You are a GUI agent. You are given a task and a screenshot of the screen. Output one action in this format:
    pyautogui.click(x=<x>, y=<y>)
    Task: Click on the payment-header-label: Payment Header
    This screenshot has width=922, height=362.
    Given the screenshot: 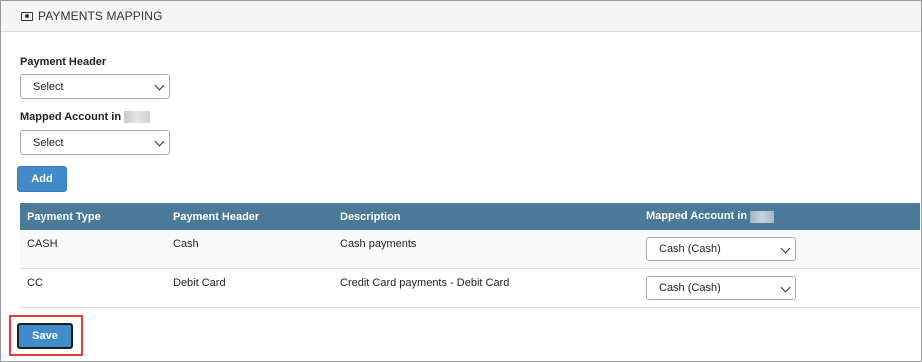 What is the action you would take?
    pyautogui.click(x=63, y=62)
    